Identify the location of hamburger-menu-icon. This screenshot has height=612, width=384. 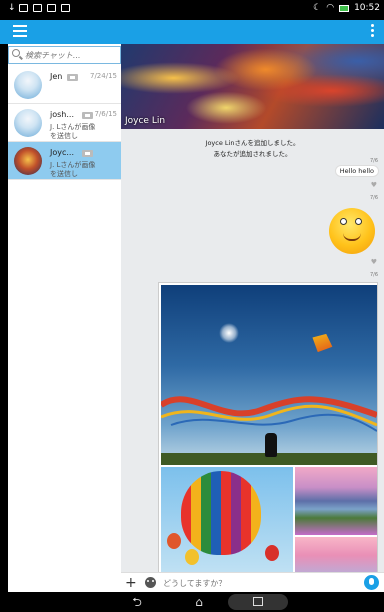
(20, 31).